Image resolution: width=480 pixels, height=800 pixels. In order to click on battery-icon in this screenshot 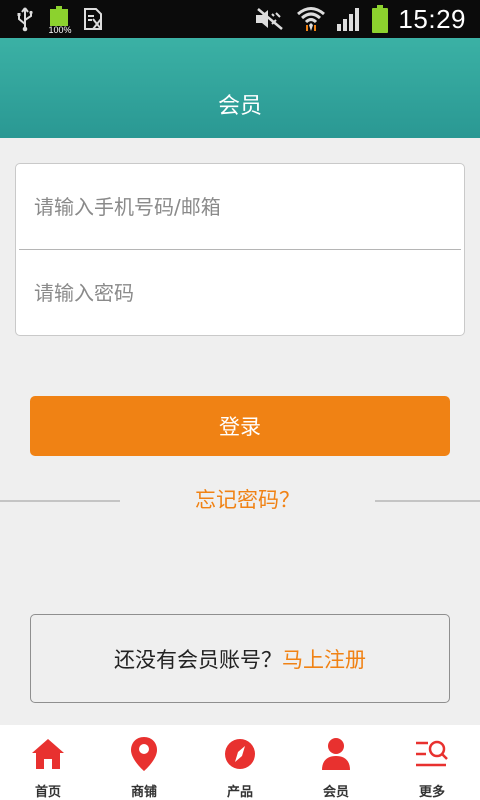, I will do `click(380, 19)`.